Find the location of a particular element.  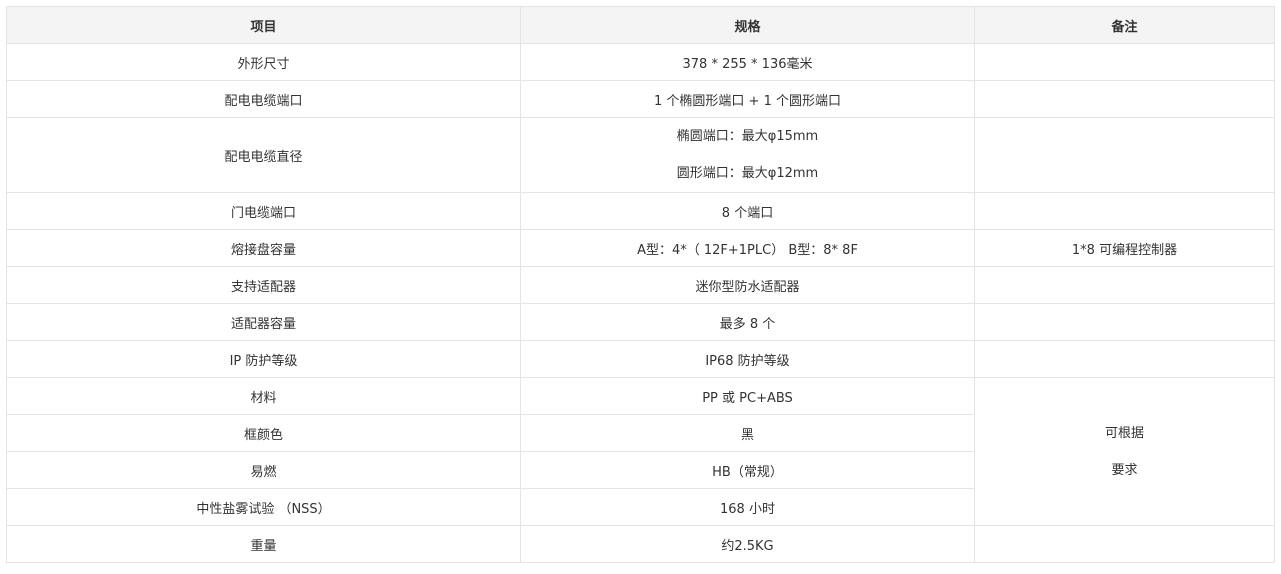

table-row: IP 防护等级 IP68 防护等级 is located at coordinates (640, 359).